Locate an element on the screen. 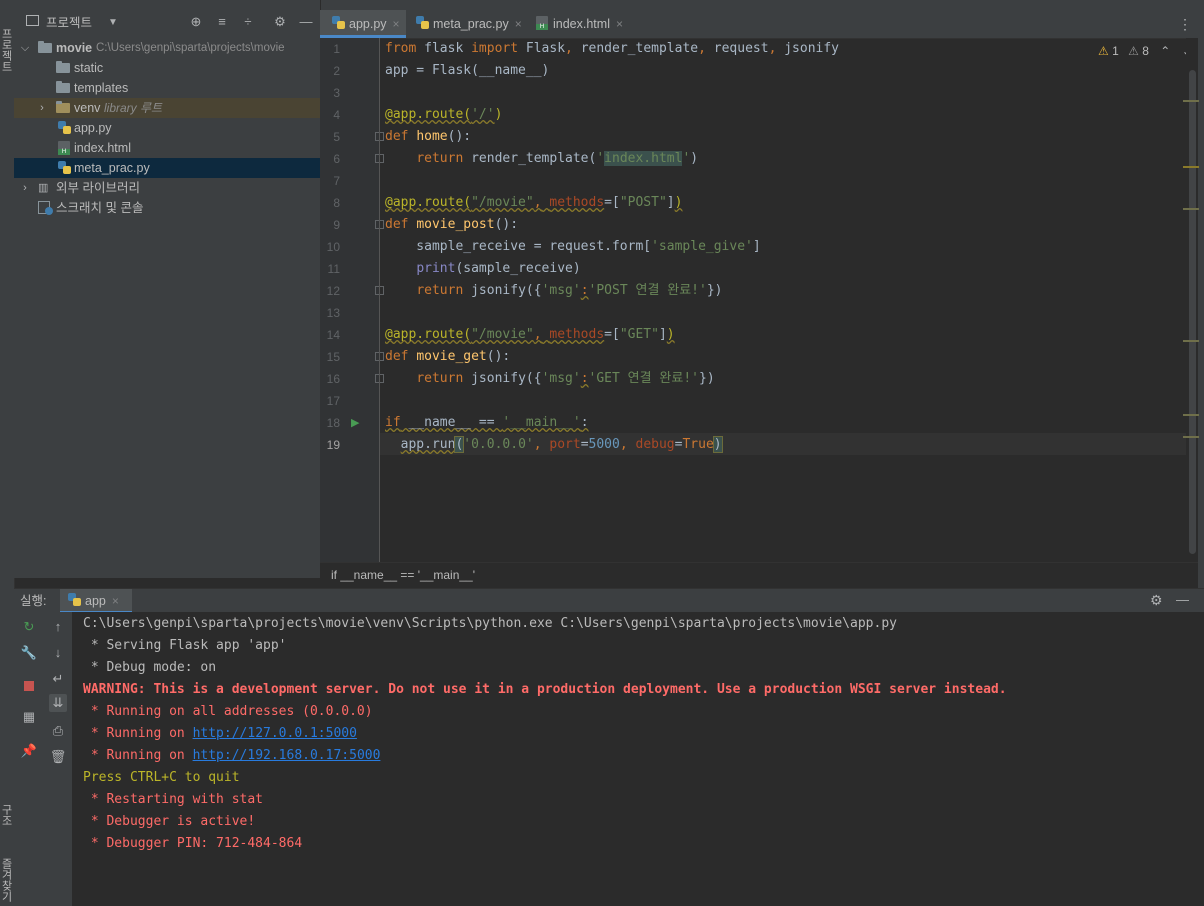 The width and height of the screenshot is (1204, 906). run-tab-app: app × is located at coordinates (96, 601).